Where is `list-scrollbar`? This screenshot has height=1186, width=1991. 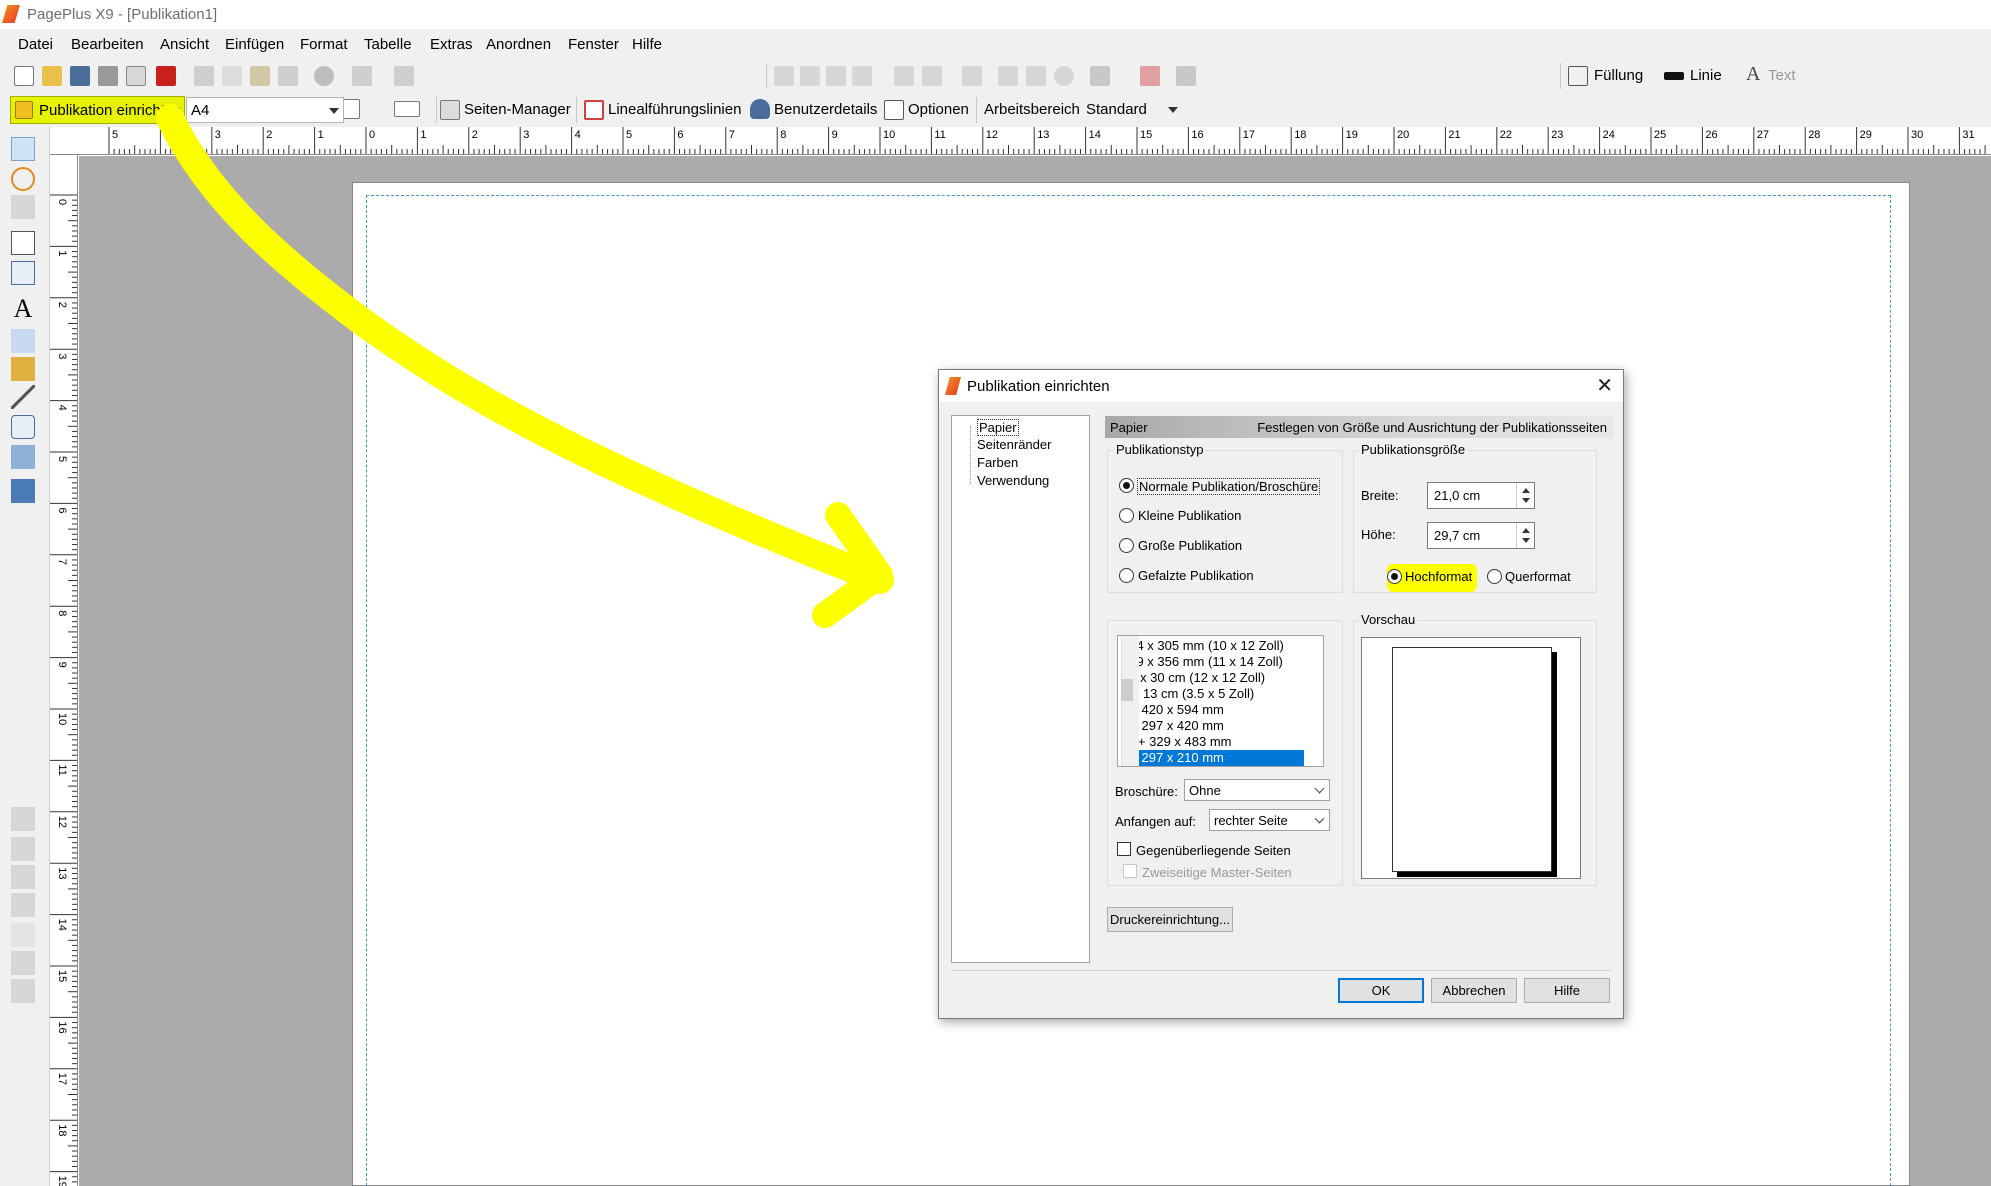 list-scrollbar is located at coordinates (1130, 701).